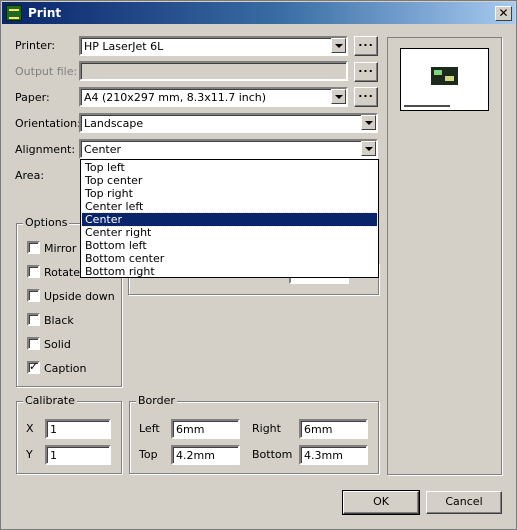 The height and width of the screenshot is (530, 517). I want to click on black-label: Black, so click(59, 320).